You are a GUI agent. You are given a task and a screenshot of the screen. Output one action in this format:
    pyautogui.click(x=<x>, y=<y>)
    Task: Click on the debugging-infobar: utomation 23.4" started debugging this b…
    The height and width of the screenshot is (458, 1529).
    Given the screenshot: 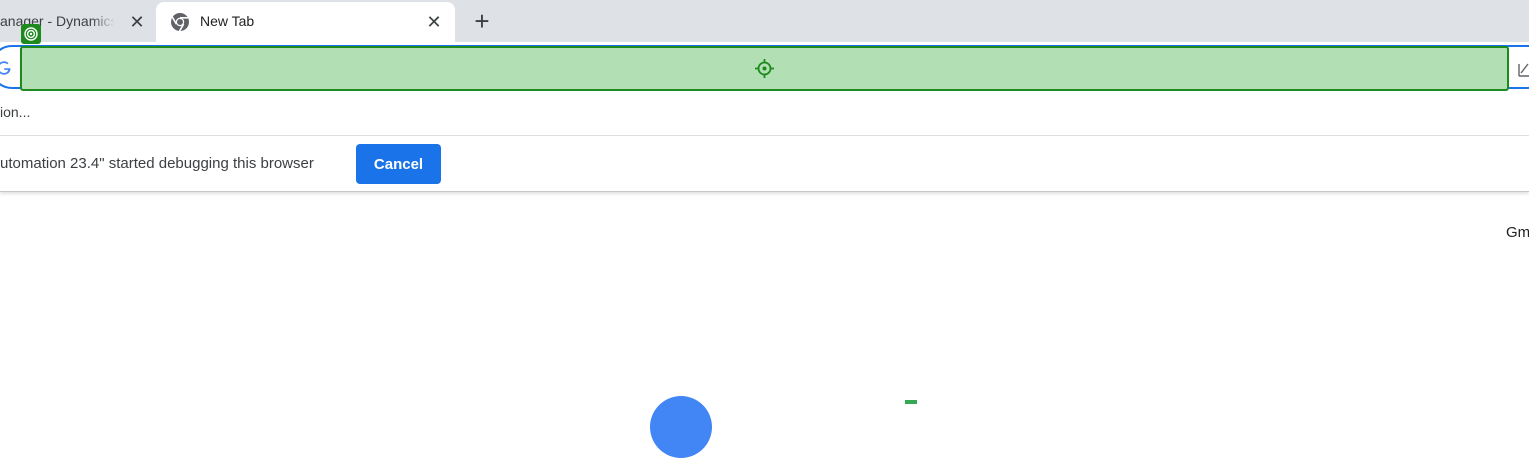 What is the action you would take?
    pyautogui.click(x=764, y=164)
    